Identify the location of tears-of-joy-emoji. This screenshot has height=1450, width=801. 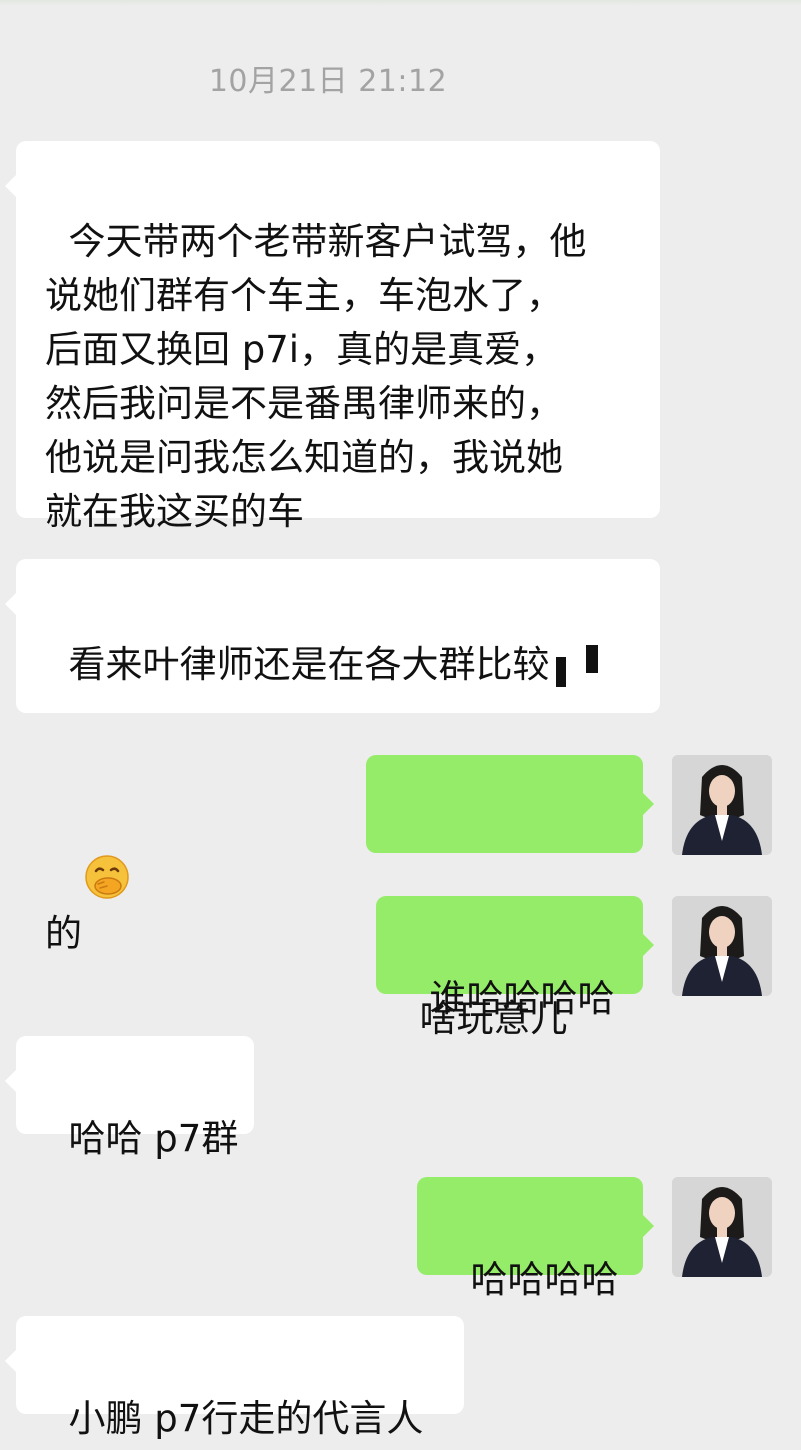
(593, 907).